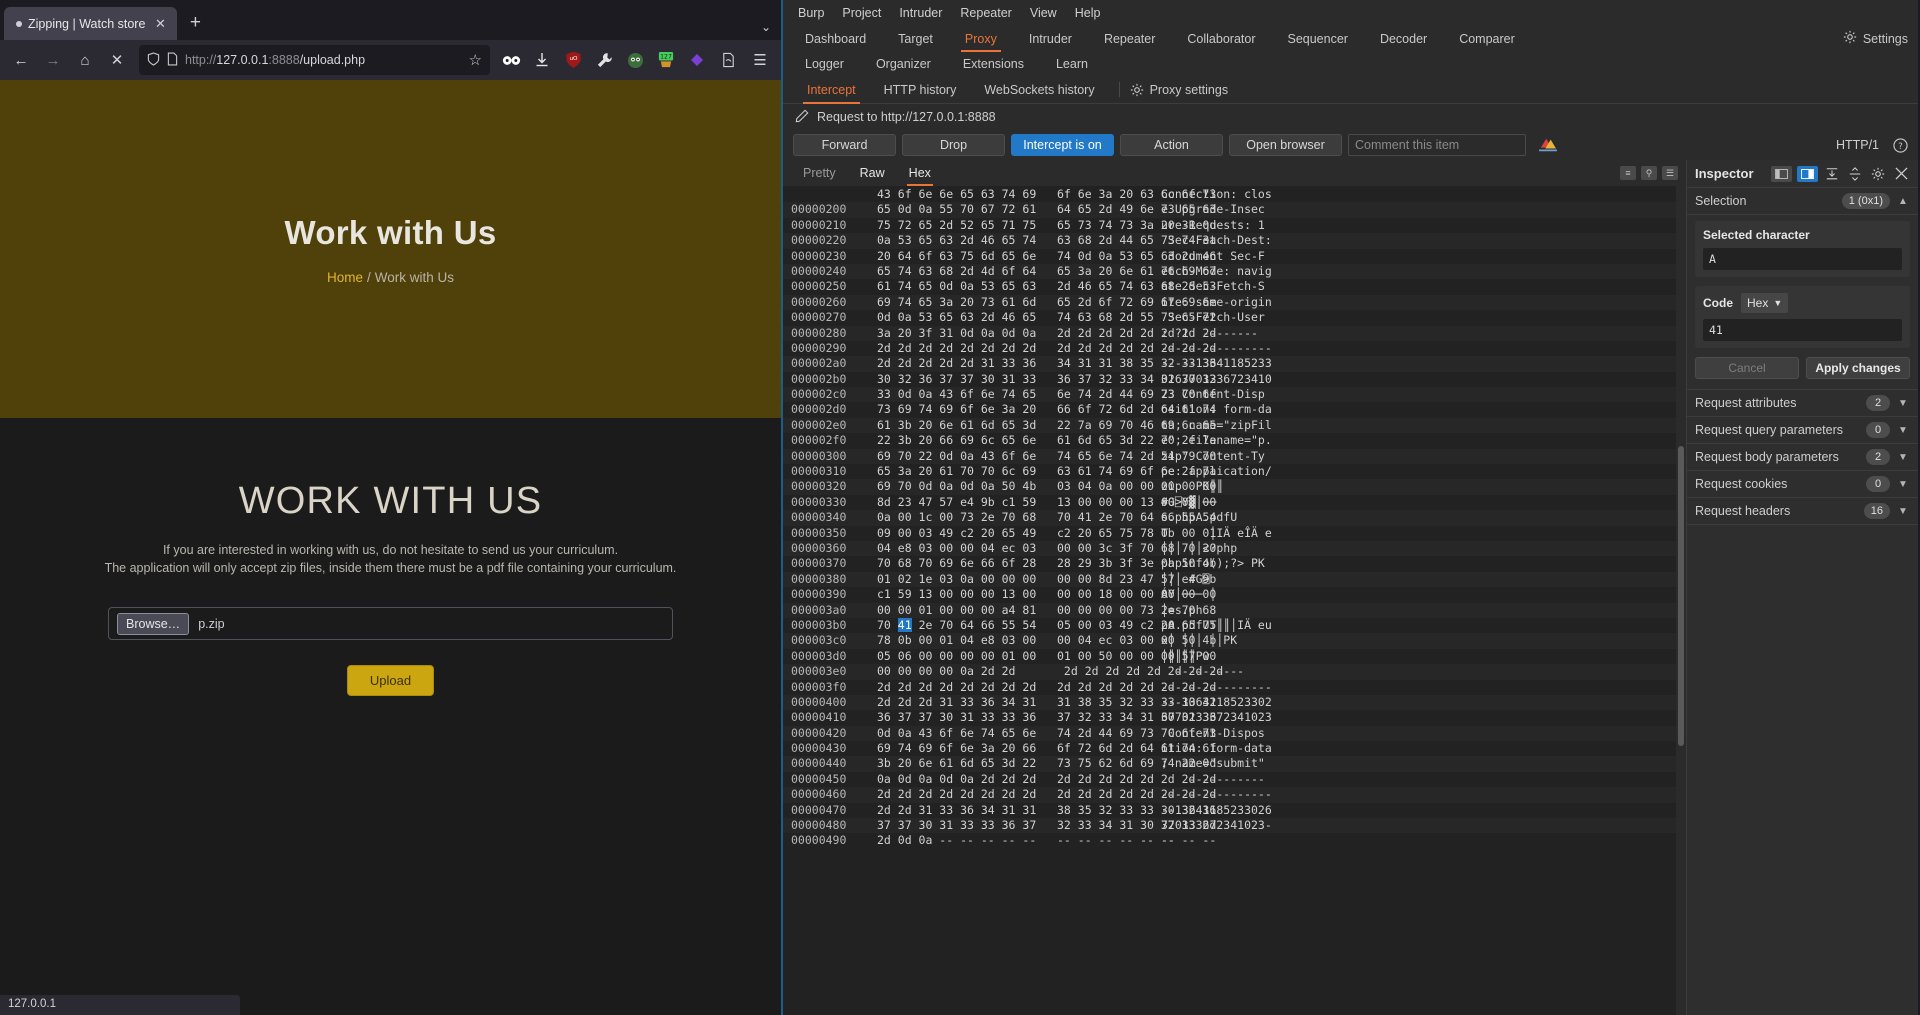  What do you see at coordinates (1858, 368) in the screenshot?
I see `apply-changes-button: Apply changes` at bounding box center [1858, 368].